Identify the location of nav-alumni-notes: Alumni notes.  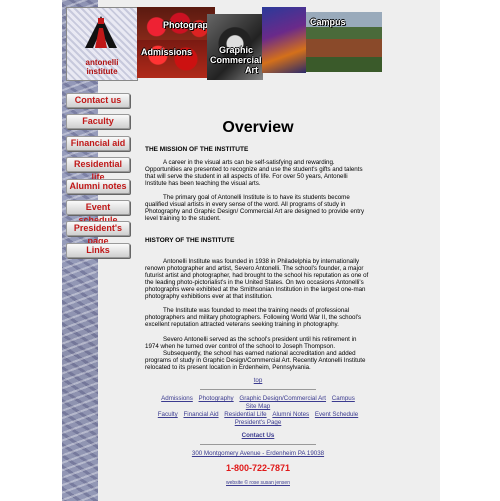
(98, 186).